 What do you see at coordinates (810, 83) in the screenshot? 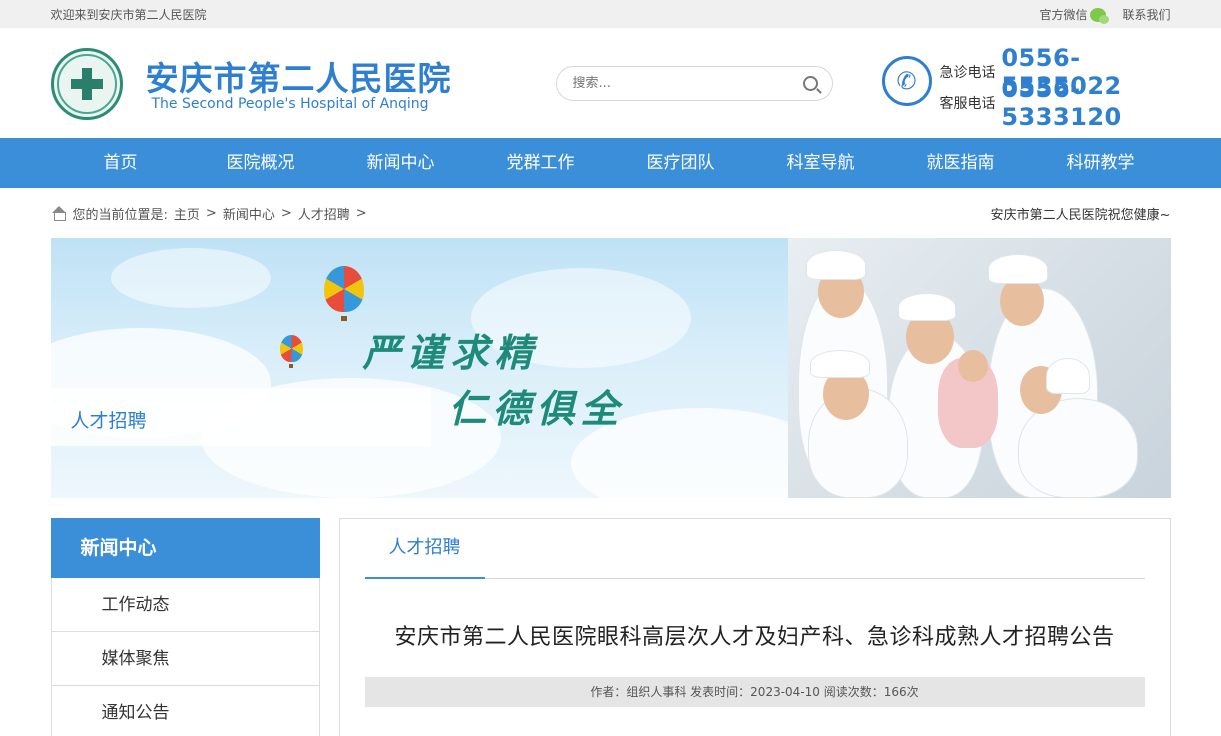
I see `search-icon` at bounding box center [810, 83].